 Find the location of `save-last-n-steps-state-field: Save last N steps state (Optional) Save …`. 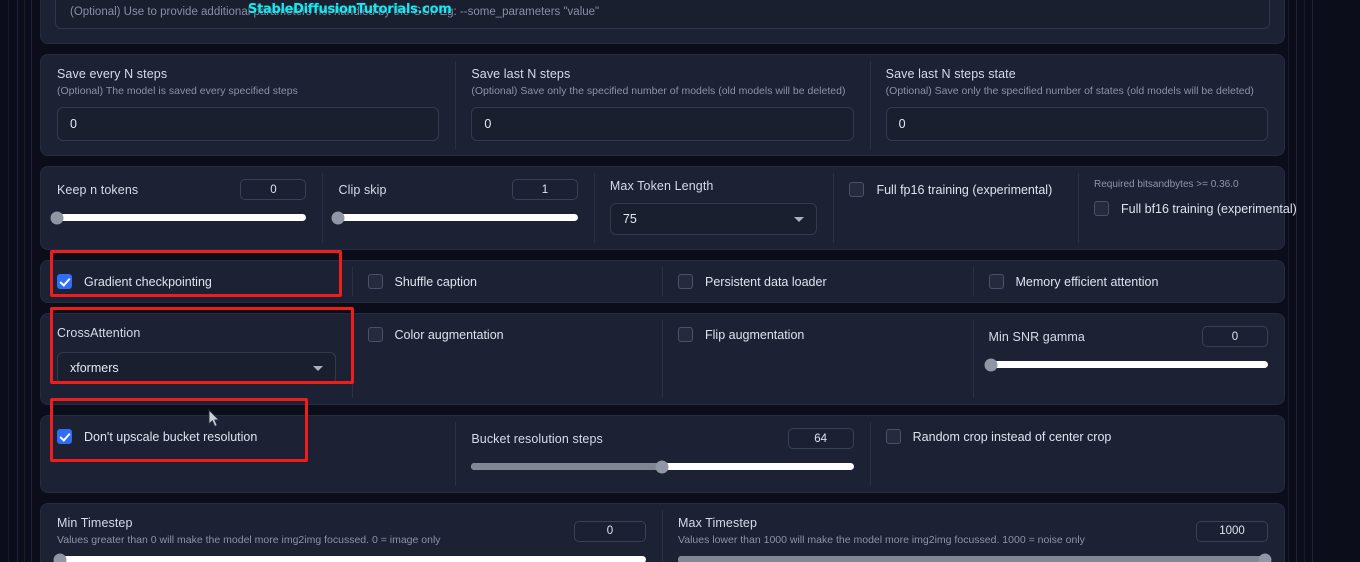

save-last-n-steps-state-field: Save last N steps state (Optional) Save … is located at coordinates (1076, 105).